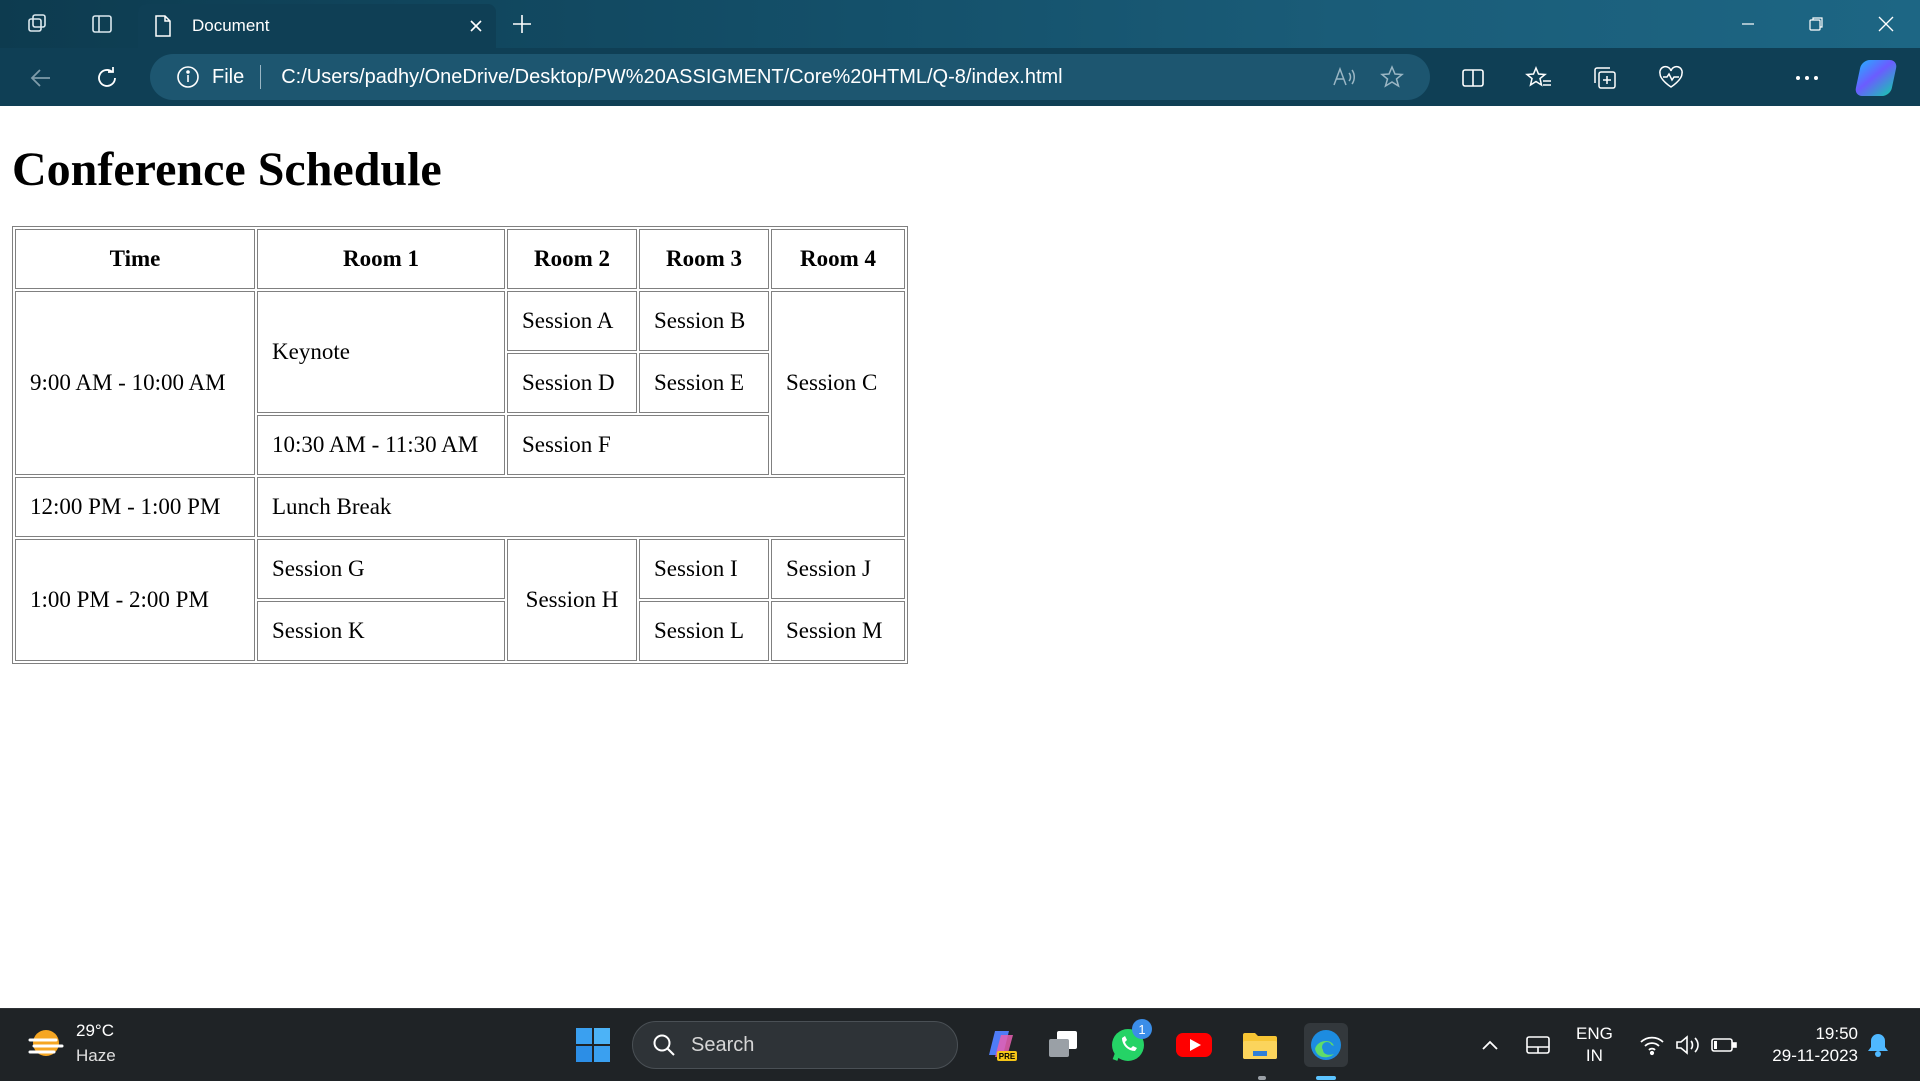  What do you see at coordinates (135, 507) in the screenshot?
I see `time-cell: 12:00 PM - 1:00 PM` at bounding box center [135, 507].